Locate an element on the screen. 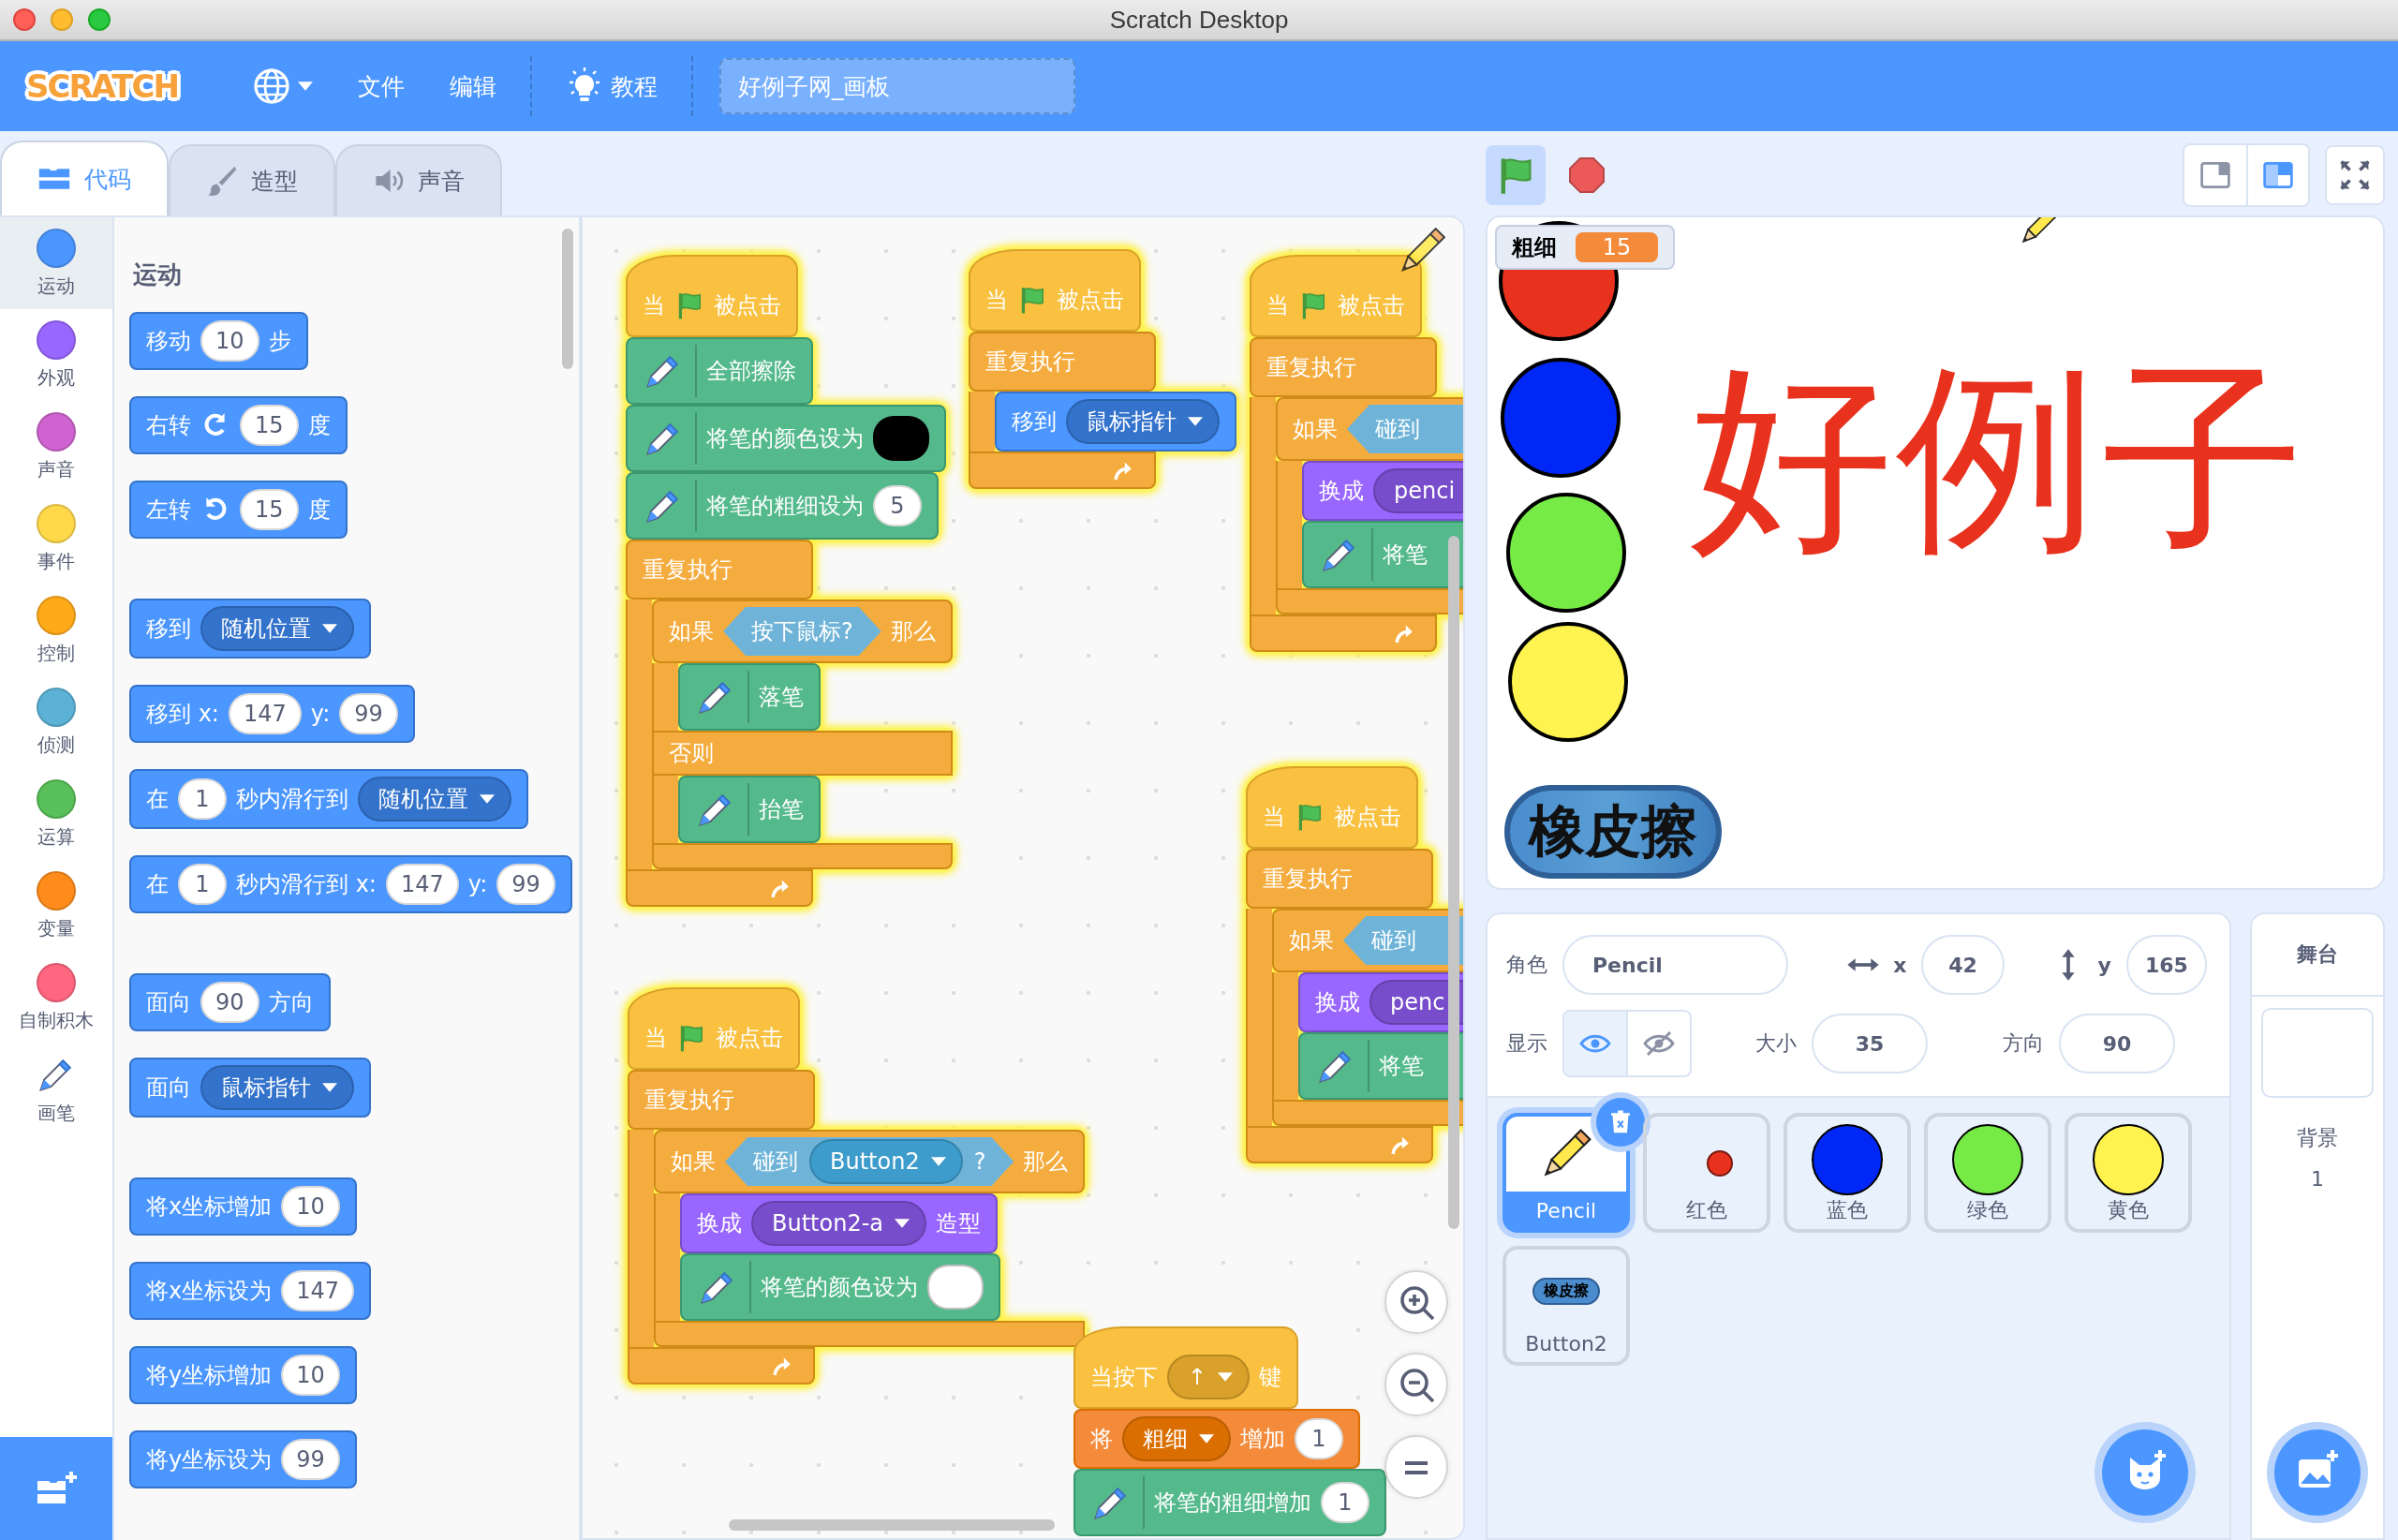 The image size is (2398, 1540). pen-block: 将笔的粗细设为 5 is located at coordinates (782, 506).